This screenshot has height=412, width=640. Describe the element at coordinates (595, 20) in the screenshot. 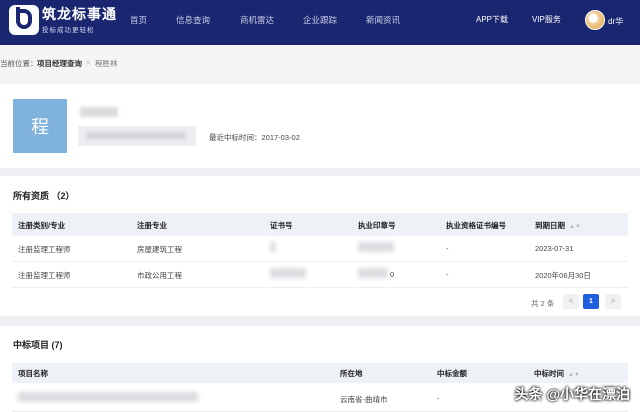

I see `user-avatar` at that location.